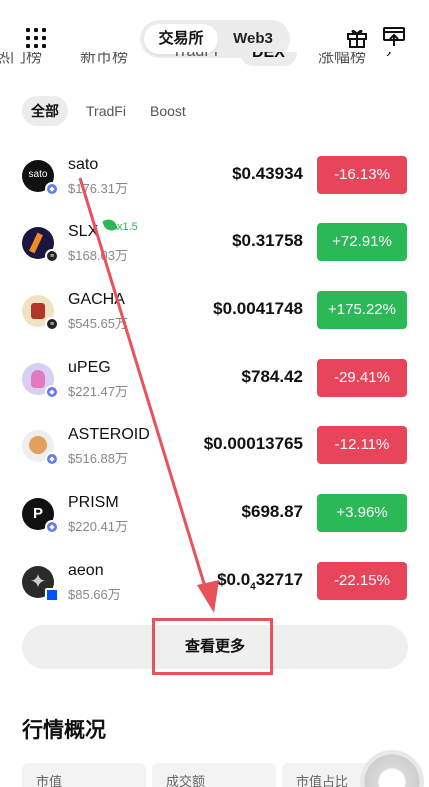 The height and width of the screenshot is (787, 429). Describe the element at coordinates (258, 308) in the screenshot. I see `token-price: $0.0041748` at that location.